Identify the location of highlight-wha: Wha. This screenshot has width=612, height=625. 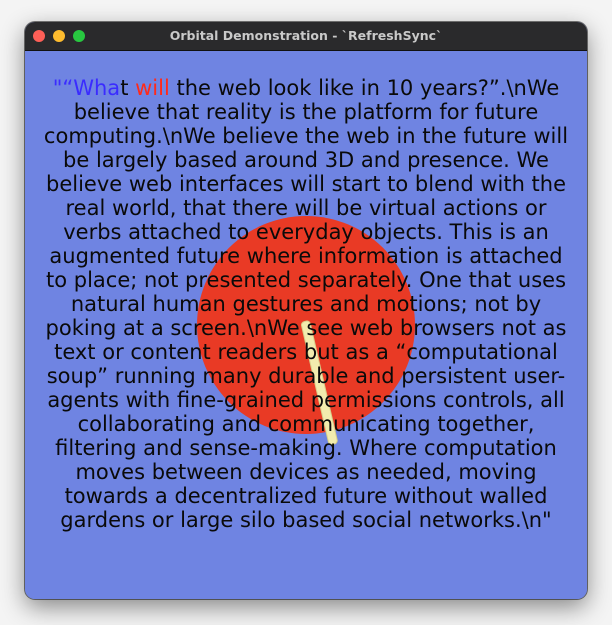
(97, 88).